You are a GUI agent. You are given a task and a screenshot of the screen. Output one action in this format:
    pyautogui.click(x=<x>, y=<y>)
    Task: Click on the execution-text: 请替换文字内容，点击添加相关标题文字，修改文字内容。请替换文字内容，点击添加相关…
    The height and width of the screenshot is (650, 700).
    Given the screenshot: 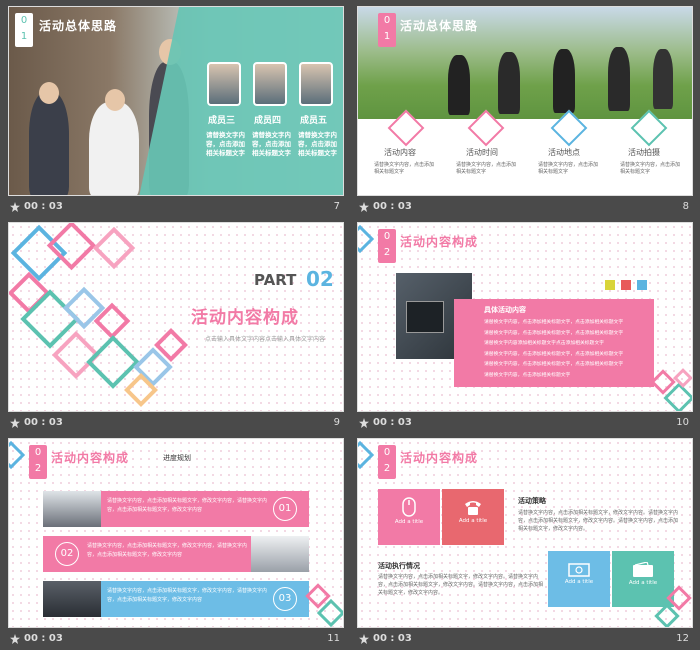 What is the action you would take?
    pyautogui.click(x=461, y=585)
    